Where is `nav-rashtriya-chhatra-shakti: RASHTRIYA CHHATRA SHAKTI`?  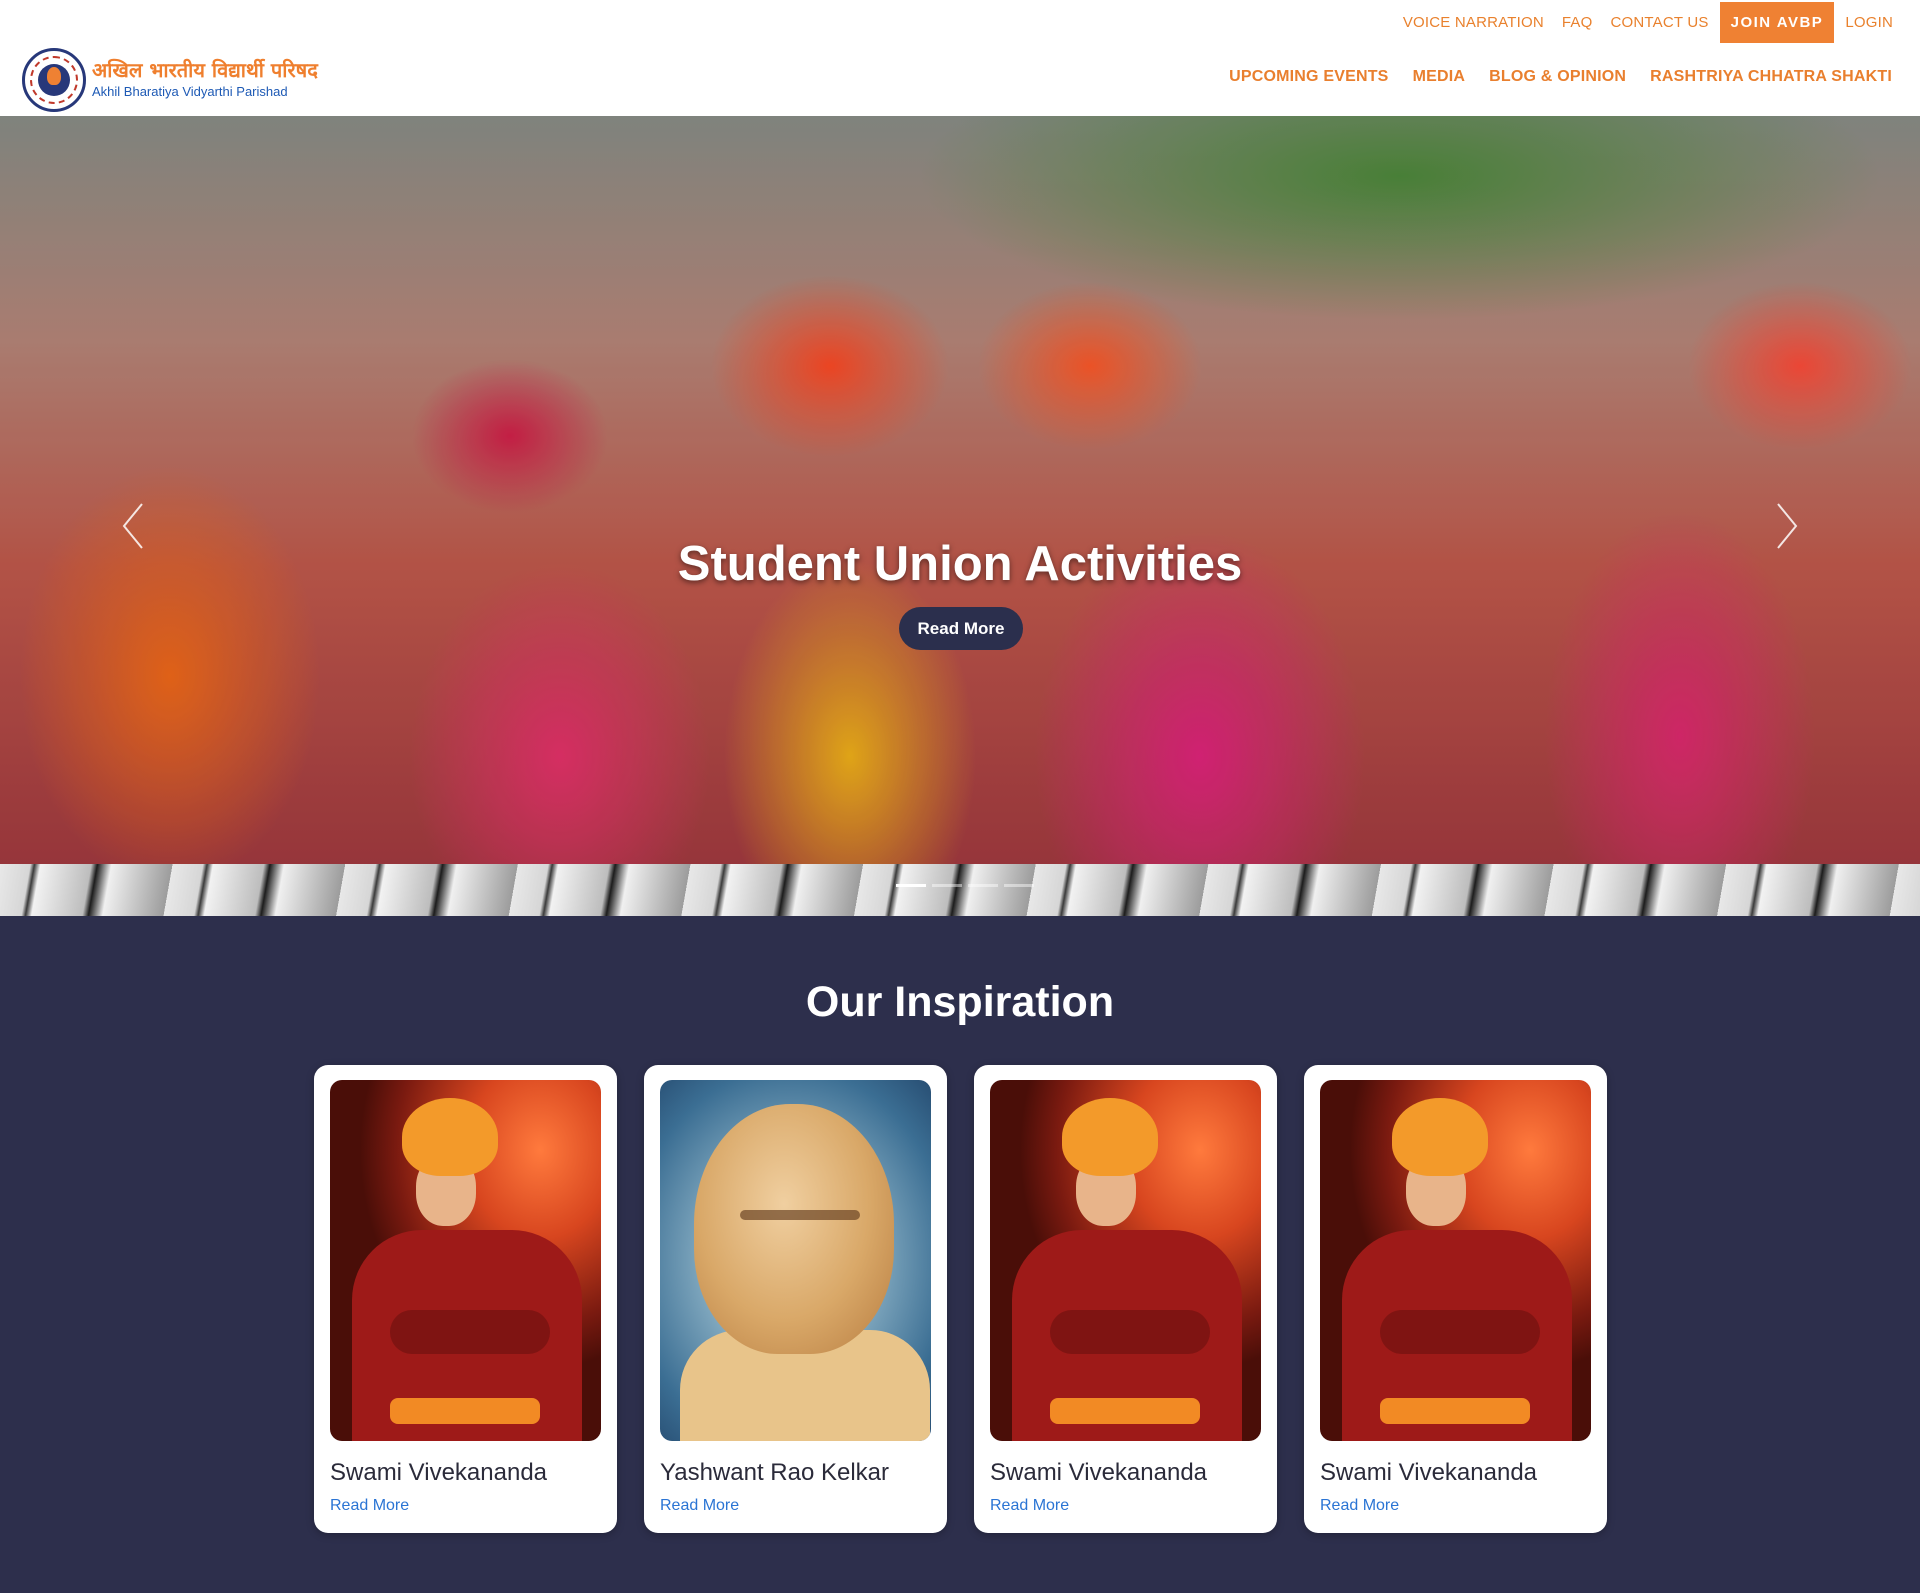 nav-rashtriya-chhatra-shakti: RASHTRIYA CHHATRA SHAKTI is located at coordinates (1771, 77).